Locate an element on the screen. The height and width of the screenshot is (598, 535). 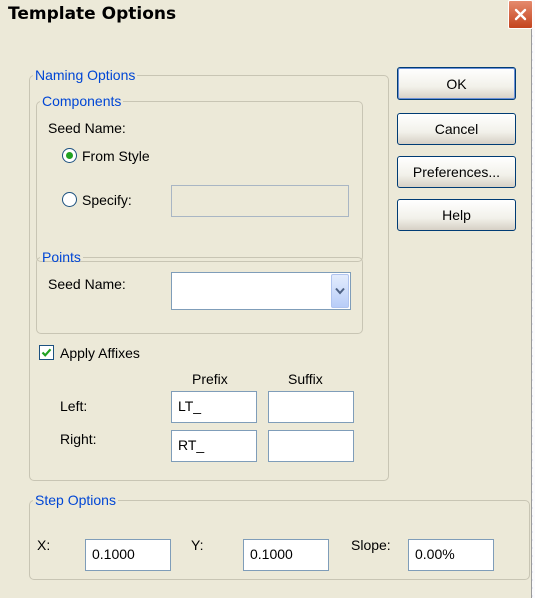
right-label: Right: is located at coordinates (78, 439).